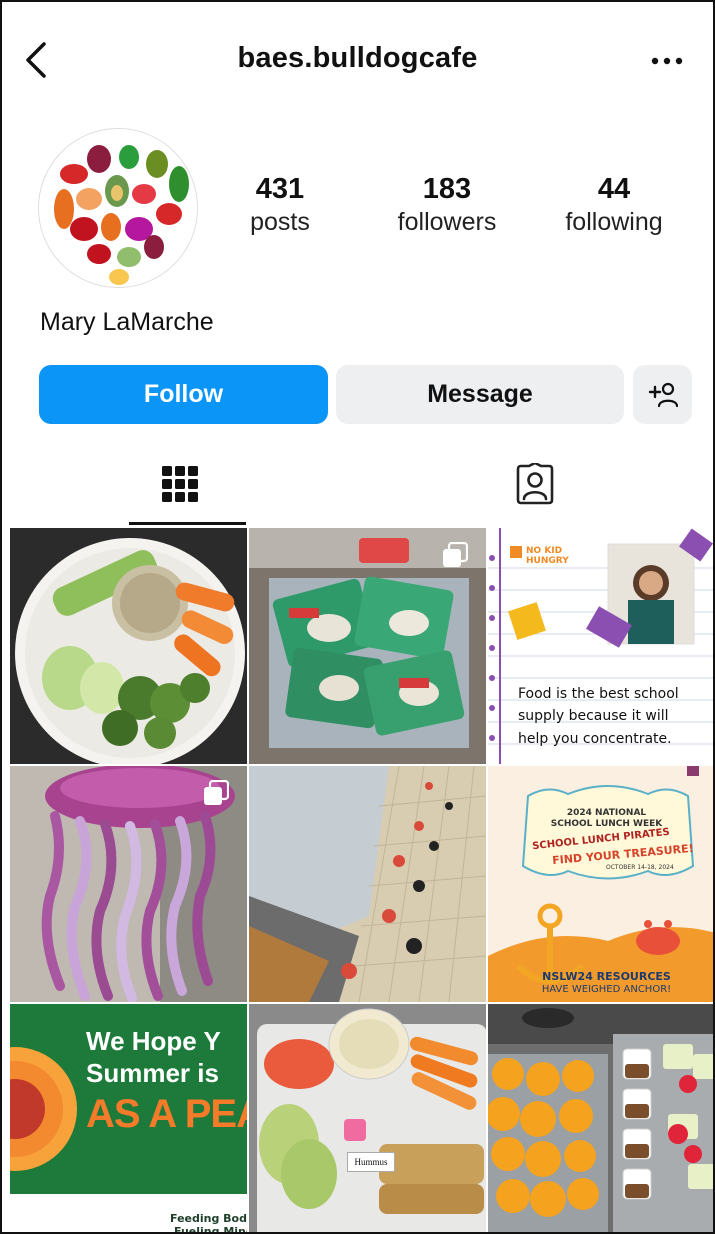 This screenshot has width=715, height=1234. I want to click on following-label: following, so click(614, 222).